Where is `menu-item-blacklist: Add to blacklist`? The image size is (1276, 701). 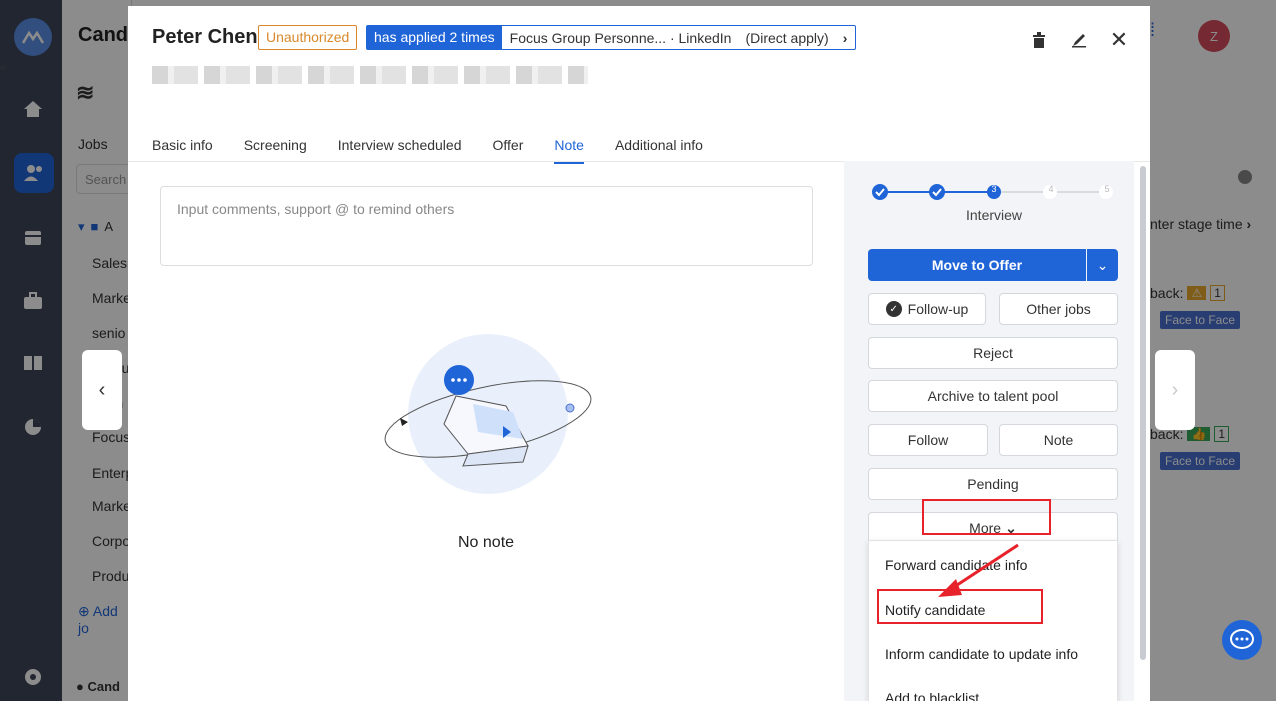 menu-item-blacklist: Add to blacklist is located at coordinates (932, 695).